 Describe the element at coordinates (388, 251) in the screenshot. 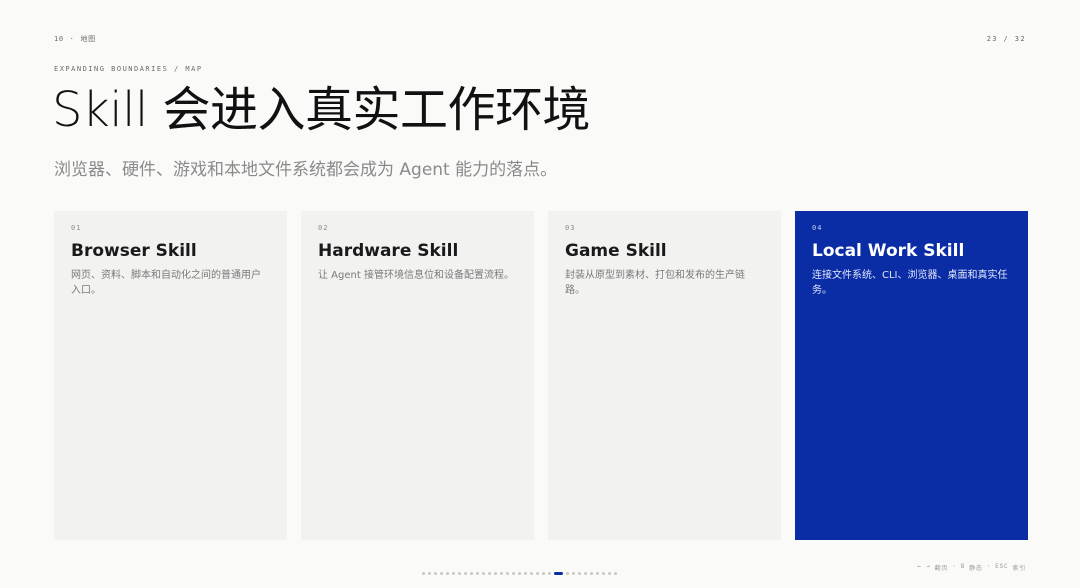

I see `card-title: Hardware Skill` at that location.